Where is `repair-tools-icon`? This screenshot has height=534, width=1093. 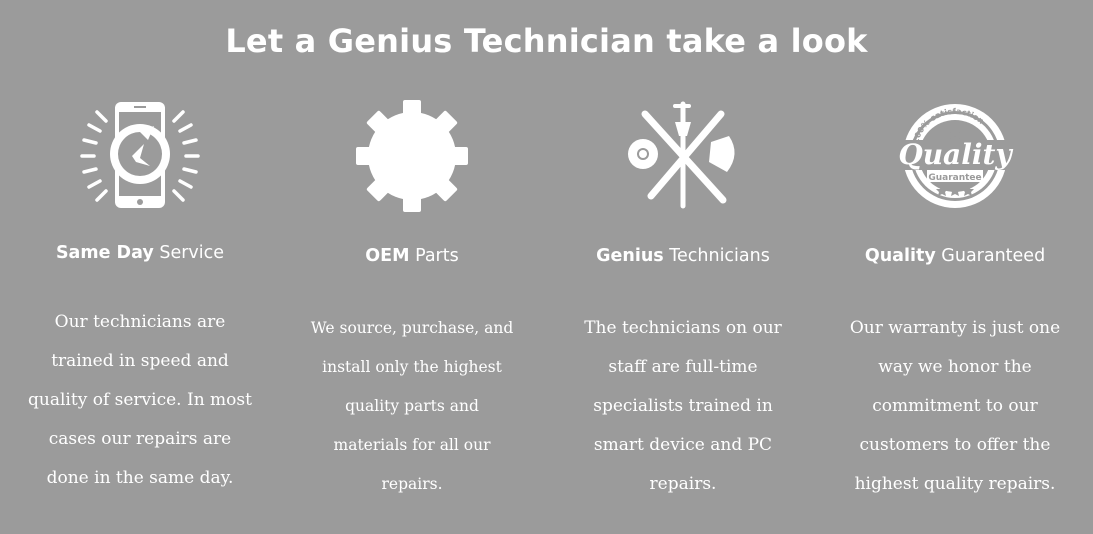 repair-tools-icon is located at coordinates (681, 155).